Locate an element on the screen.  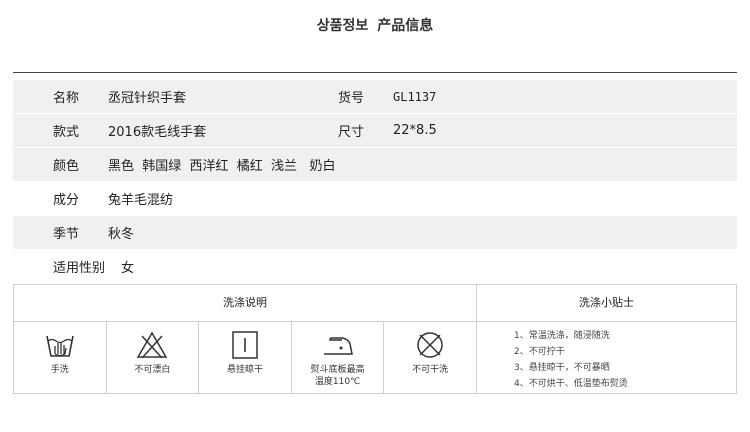
spec-label: 货号 is located at coordinates (351, 98).